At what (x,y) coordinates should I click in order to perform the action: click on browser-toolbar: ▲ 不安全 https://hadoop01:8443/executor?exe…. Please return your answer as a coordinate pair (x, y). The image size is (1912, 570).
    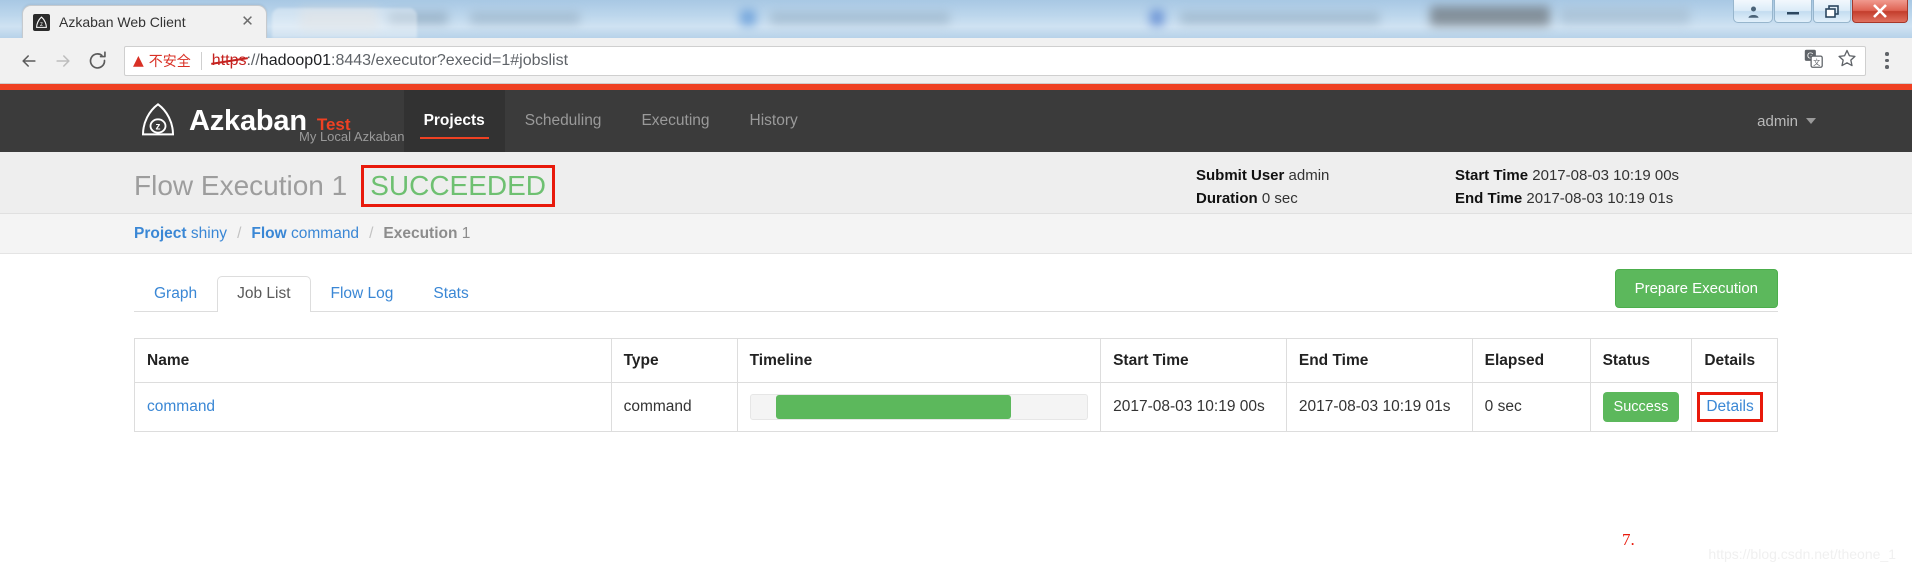
    Looking at the image, I should click on (956, 61).